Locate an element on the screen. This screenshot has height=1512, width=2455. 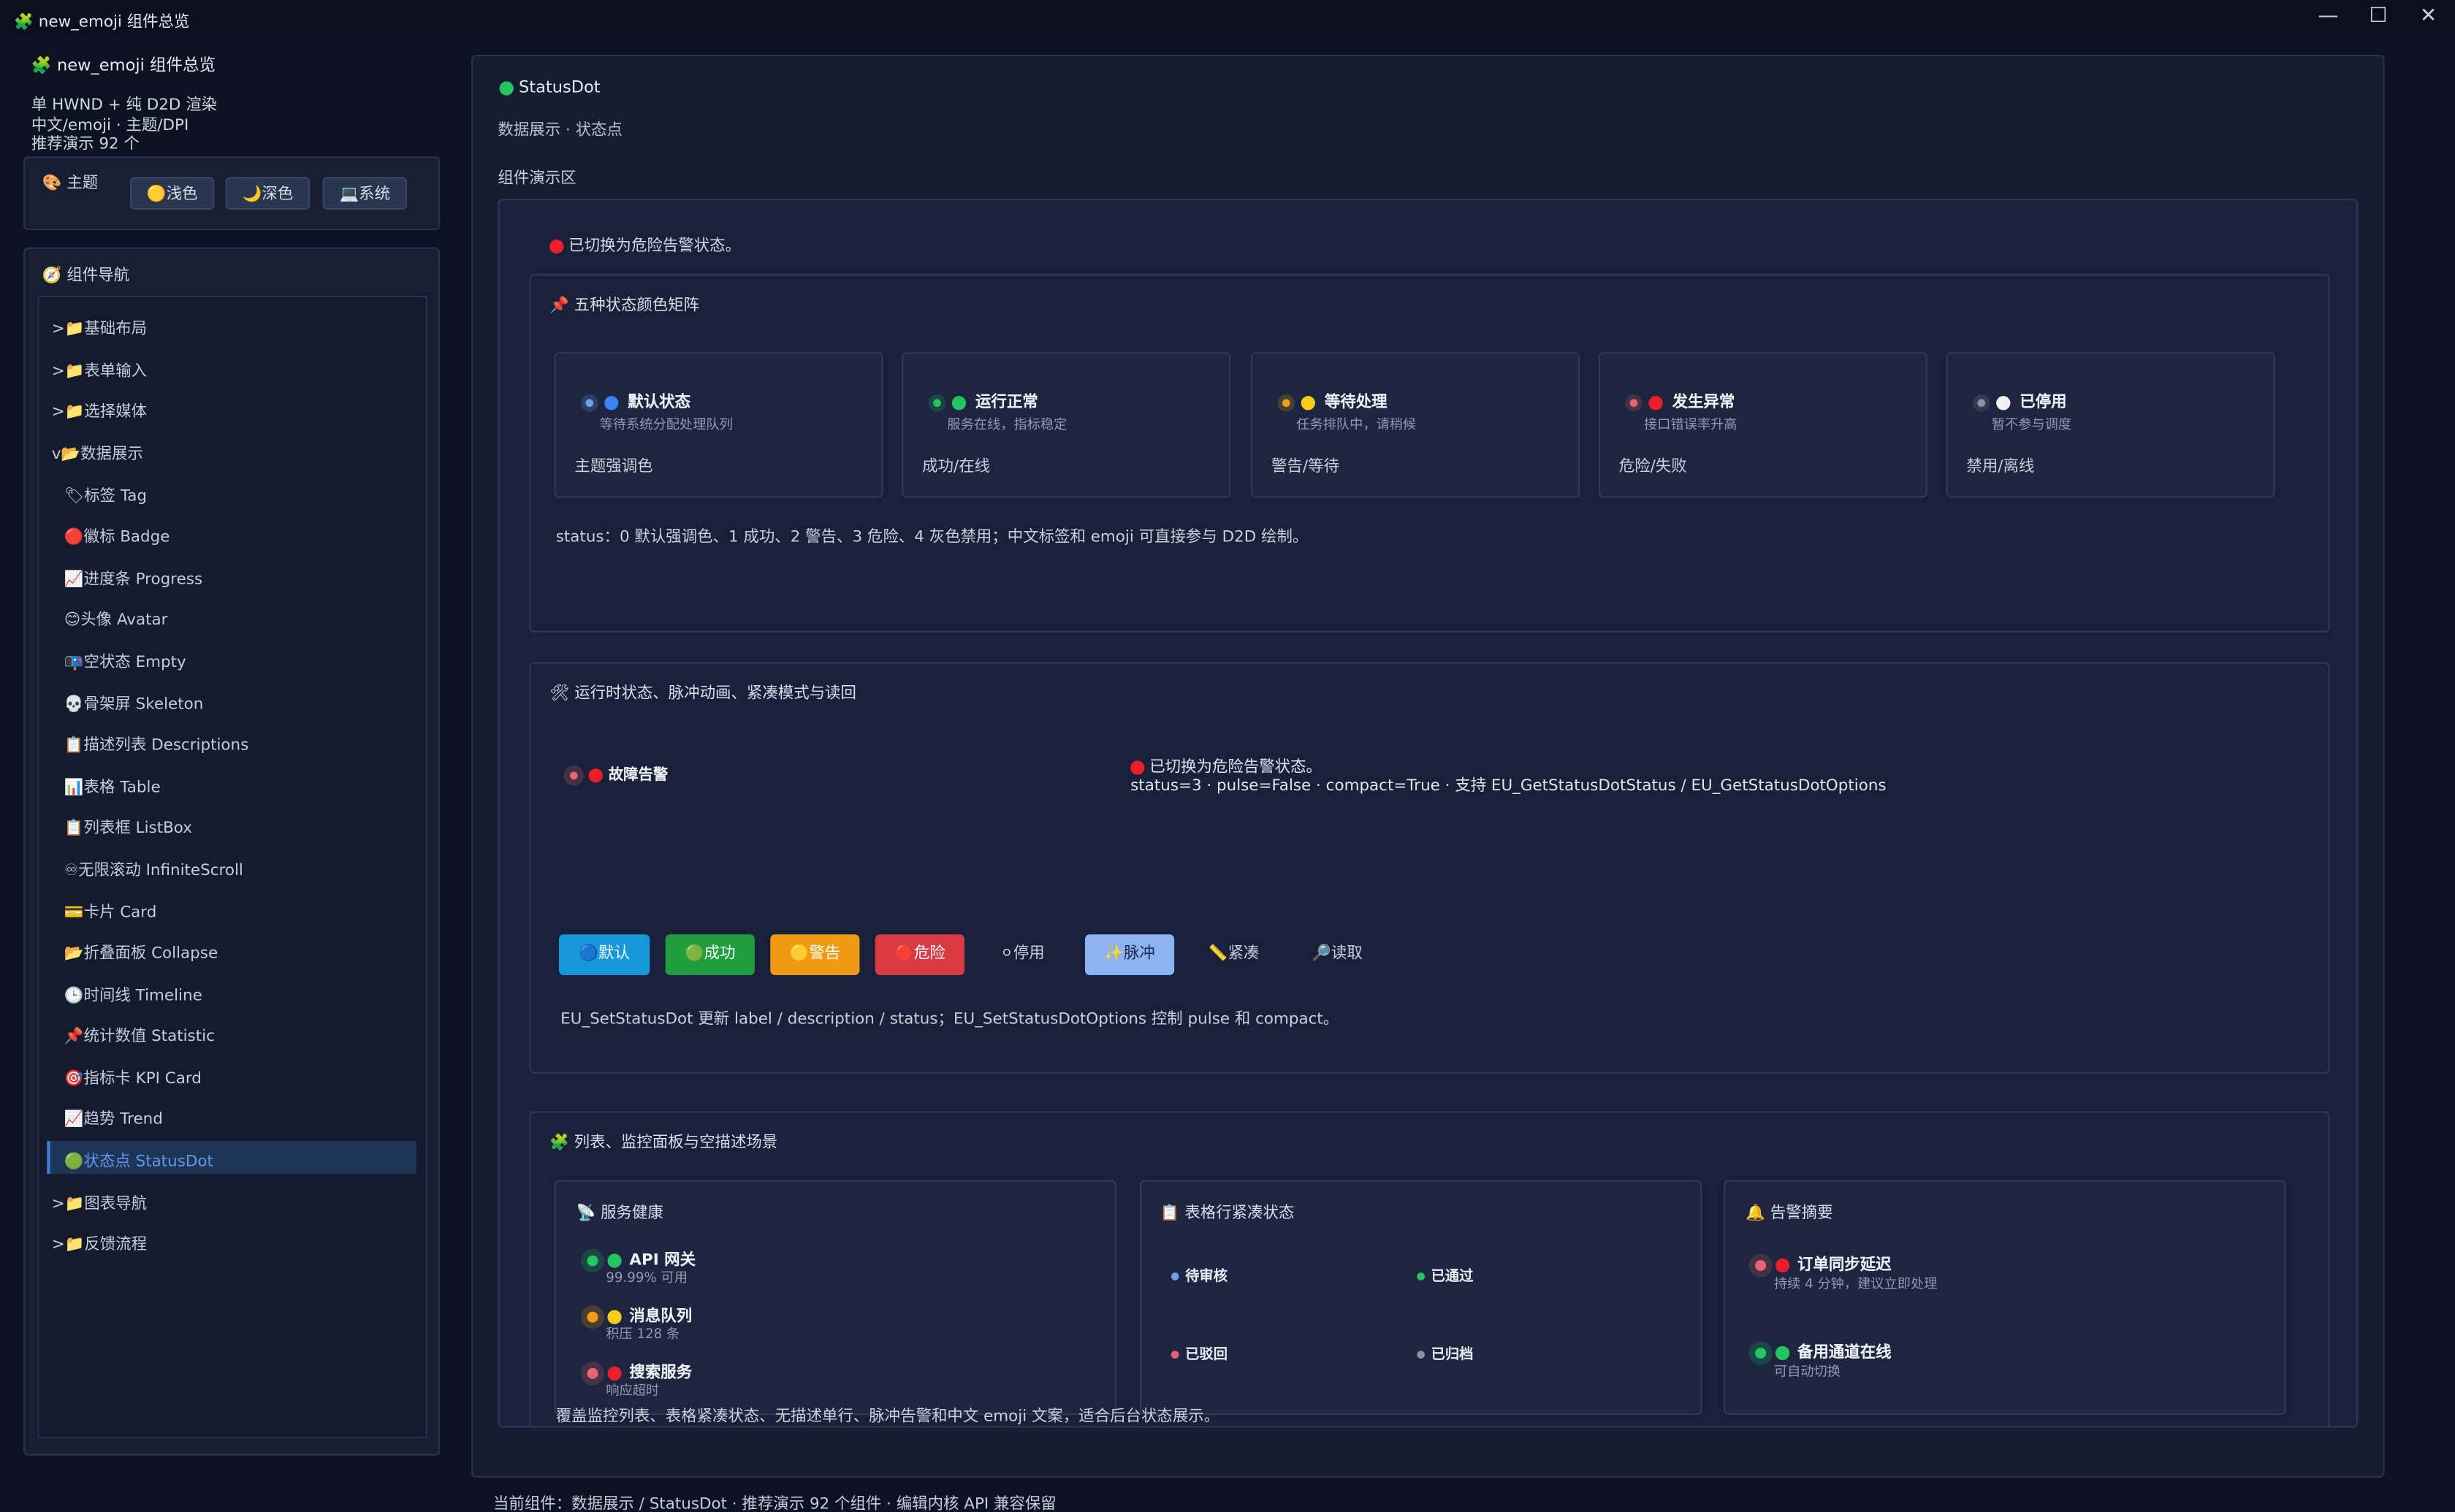
status-card-title: 等待处理 is located at coordinates (1356, 403).